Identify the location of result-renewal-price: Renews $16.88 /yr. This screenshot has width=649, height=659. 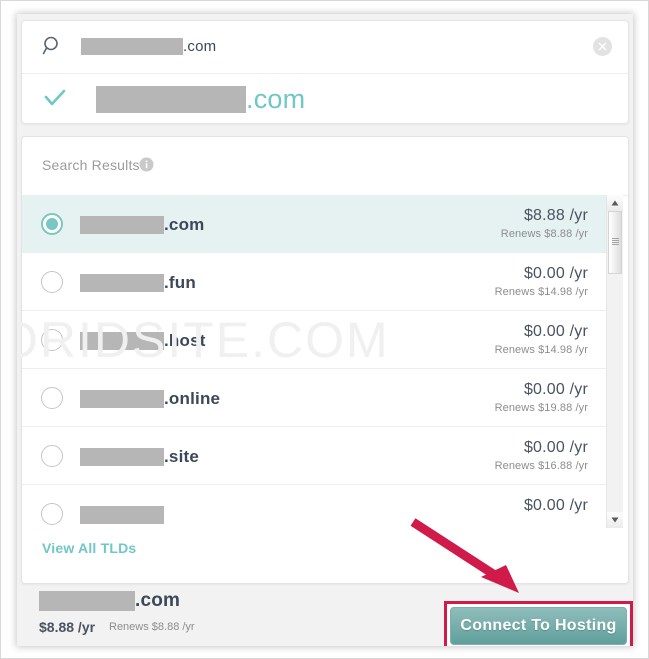
(541, 466).